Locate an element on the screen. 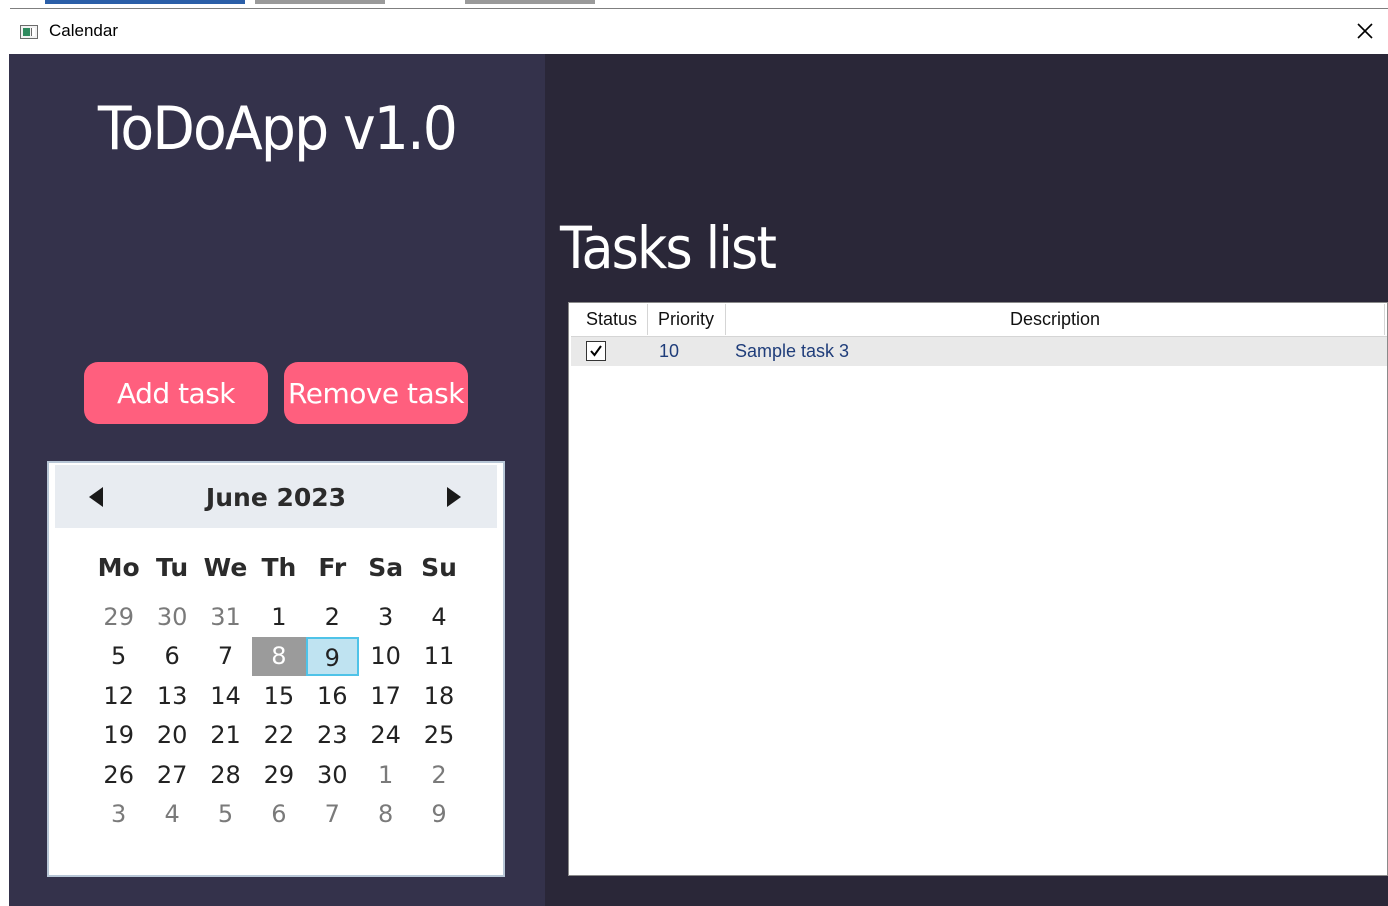 The image size is (1388, 906). calendar-week-row: 29 30 31 1 2 3 4 is located at coordinates (279, 617).